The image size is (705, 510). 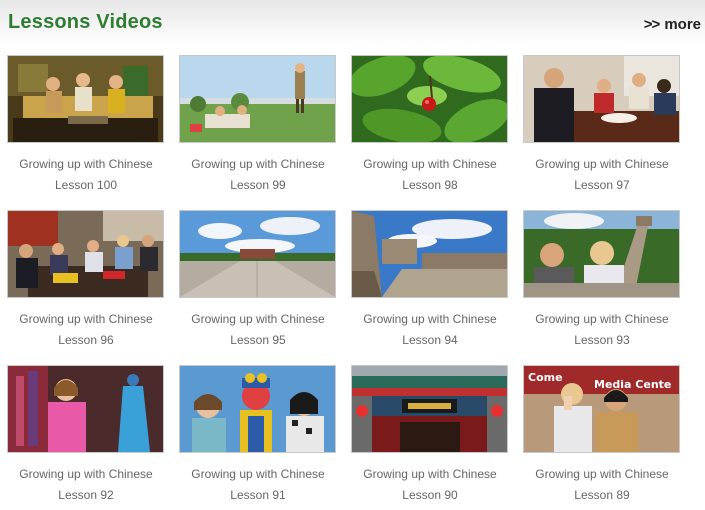 I want to click on video-lesson-label: Lesson 93, so click(x=602, y=340).